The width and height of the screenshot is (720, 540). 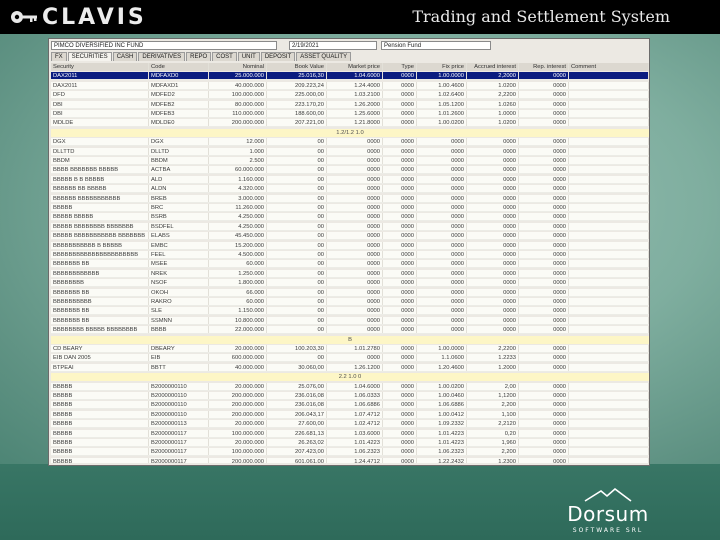 I want to click on portfolio-field: PIMCO DIVERSIFIED INC FUND, so click(x=164, y=45).